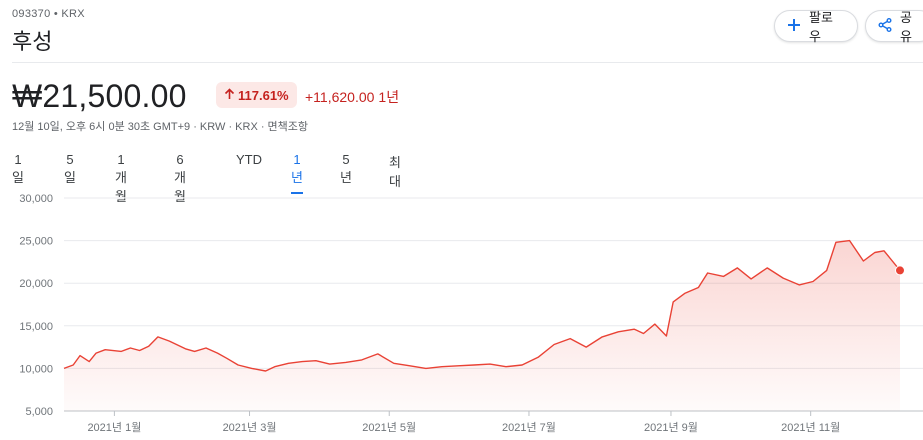 This screenshot has width=923, height=440. Describe the element at coordinates (794, 26) in the screenshot. I see `plus-icon` at that location.